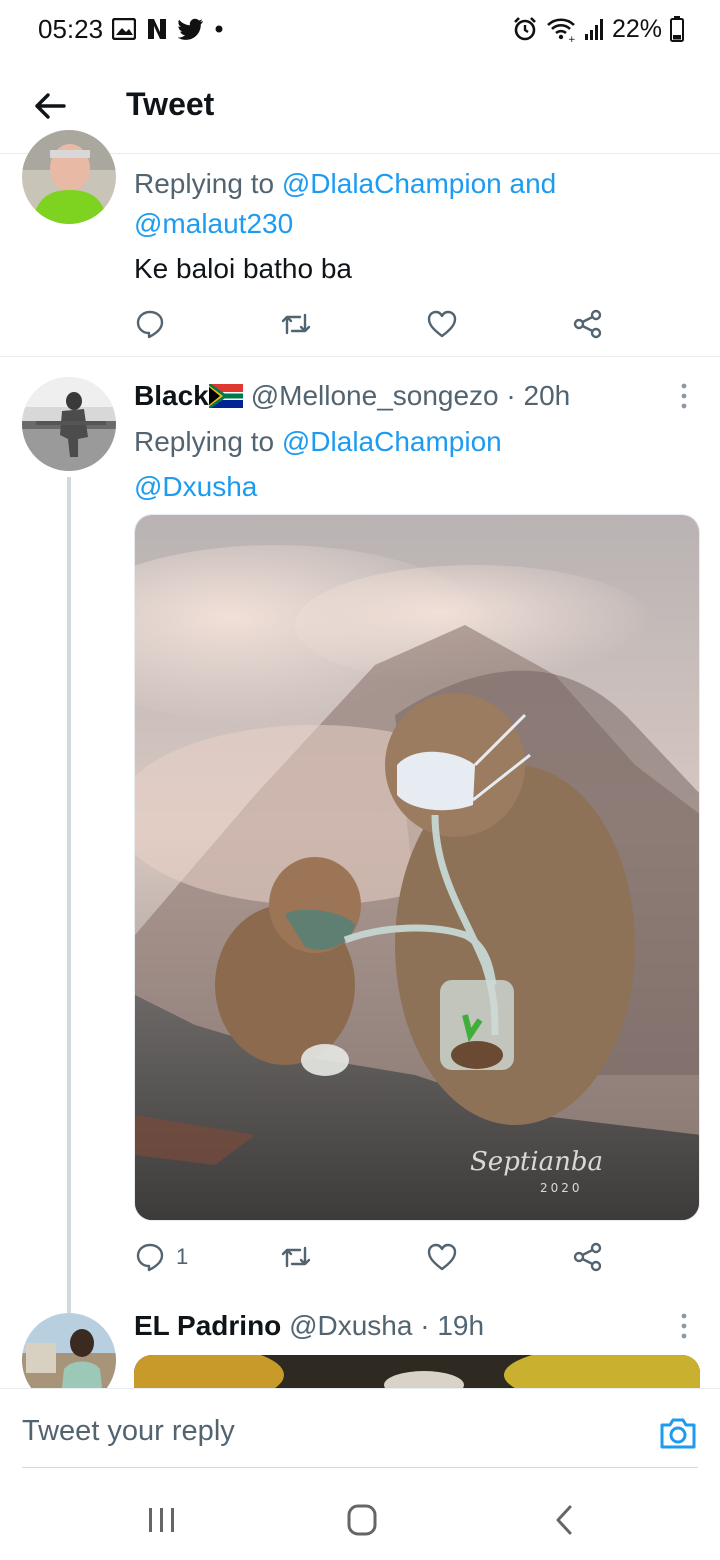  Describe the element at coordinates (50, 106) in the screenshot. I see `back-arrow-icon` at that location.